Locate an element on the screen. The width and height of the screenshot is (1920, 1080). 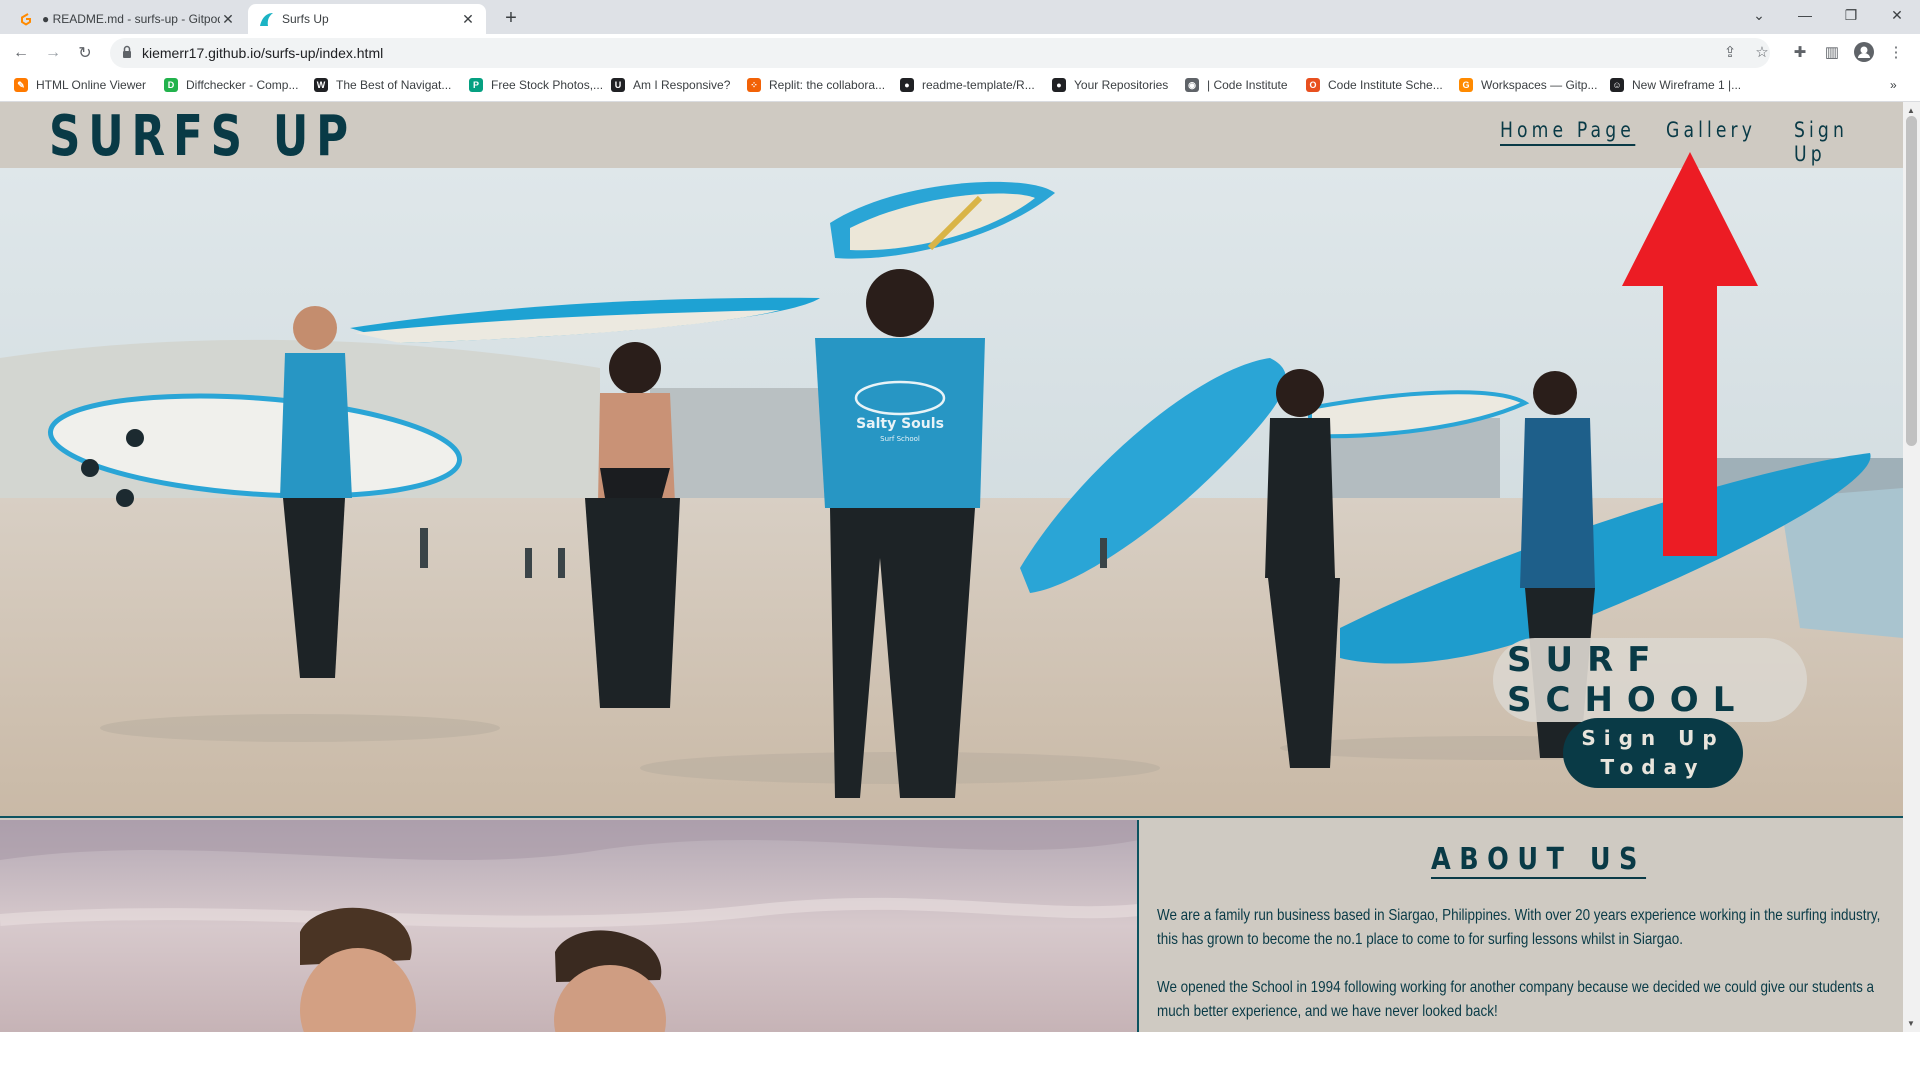
site-header: SURFS UP Home Page Gallery Sign Up is located at coordinates (951, 135).